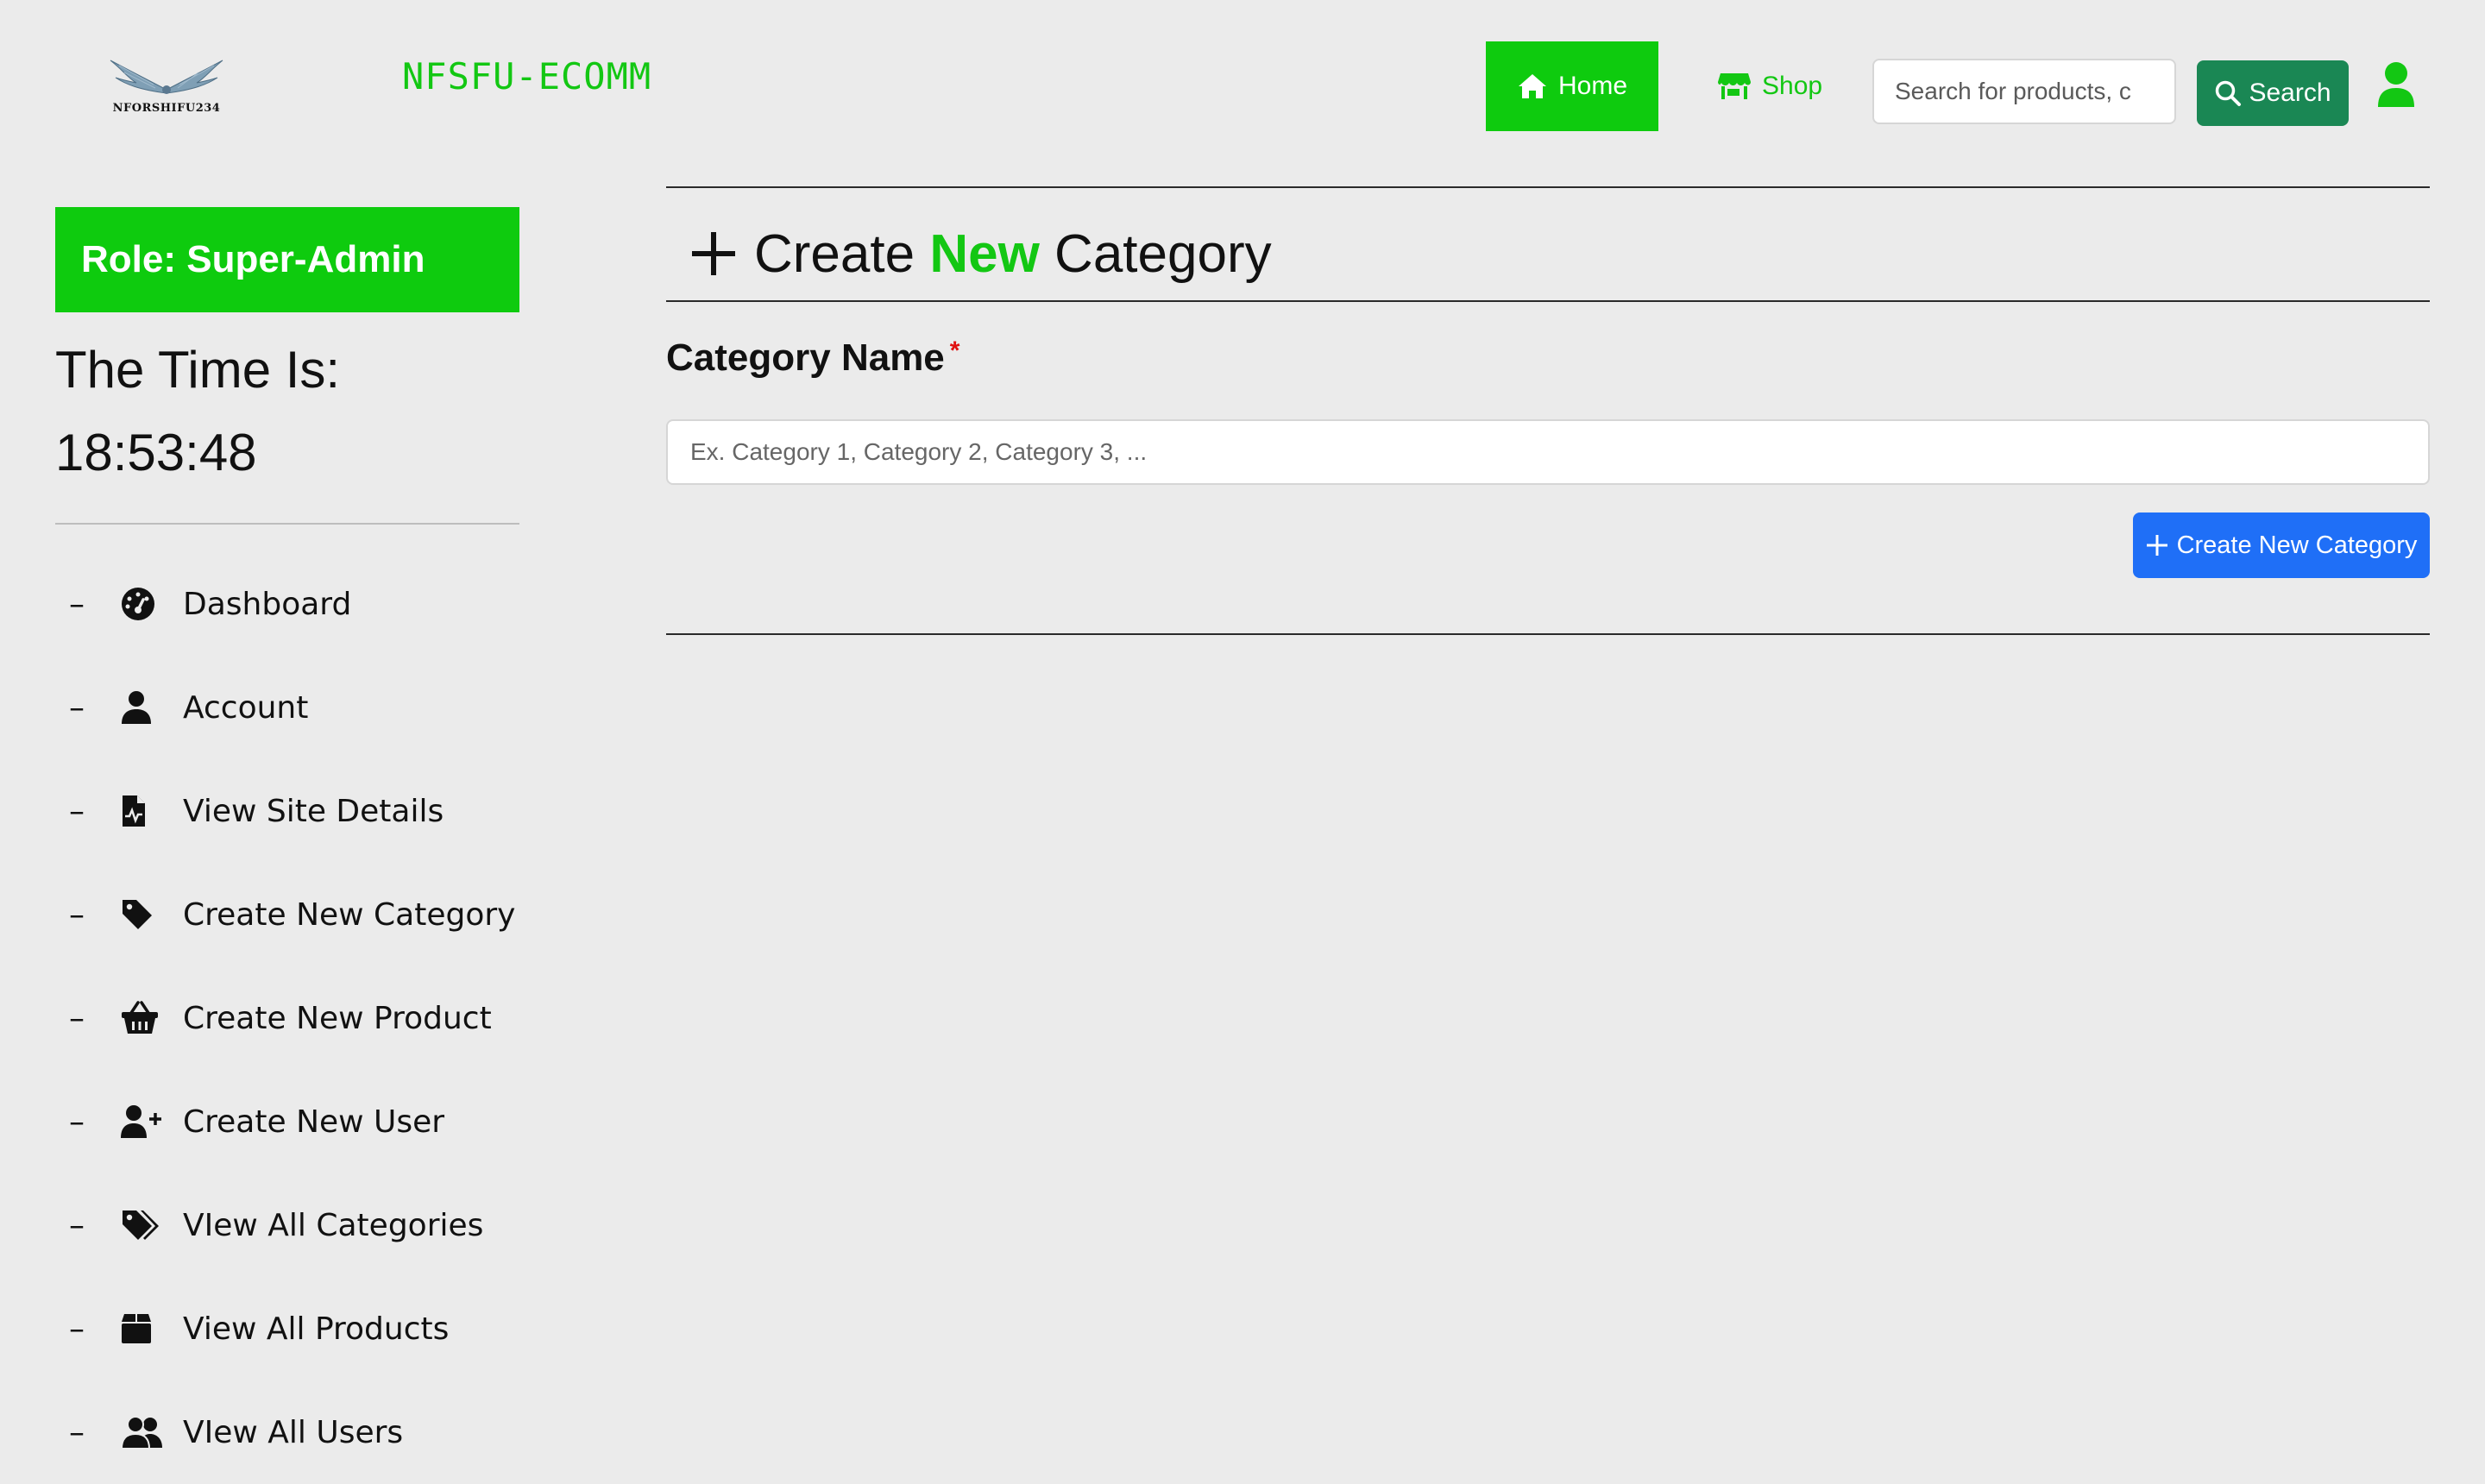  Describe the element at coordinates (142, 1018) in the screenshot. I see `basket-icon` at that location.